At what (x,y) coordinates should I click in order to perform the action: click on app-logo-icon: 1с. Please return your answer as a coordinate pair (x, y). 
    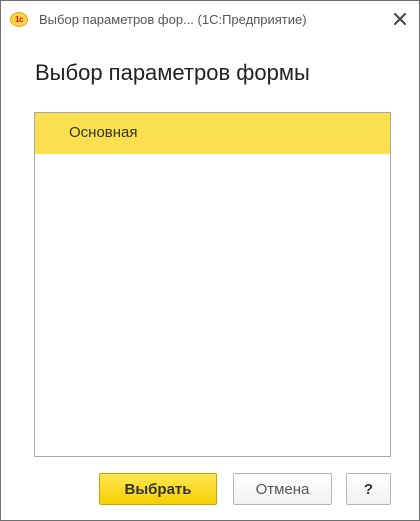
    Looking at the image, I should click on (19, 19).